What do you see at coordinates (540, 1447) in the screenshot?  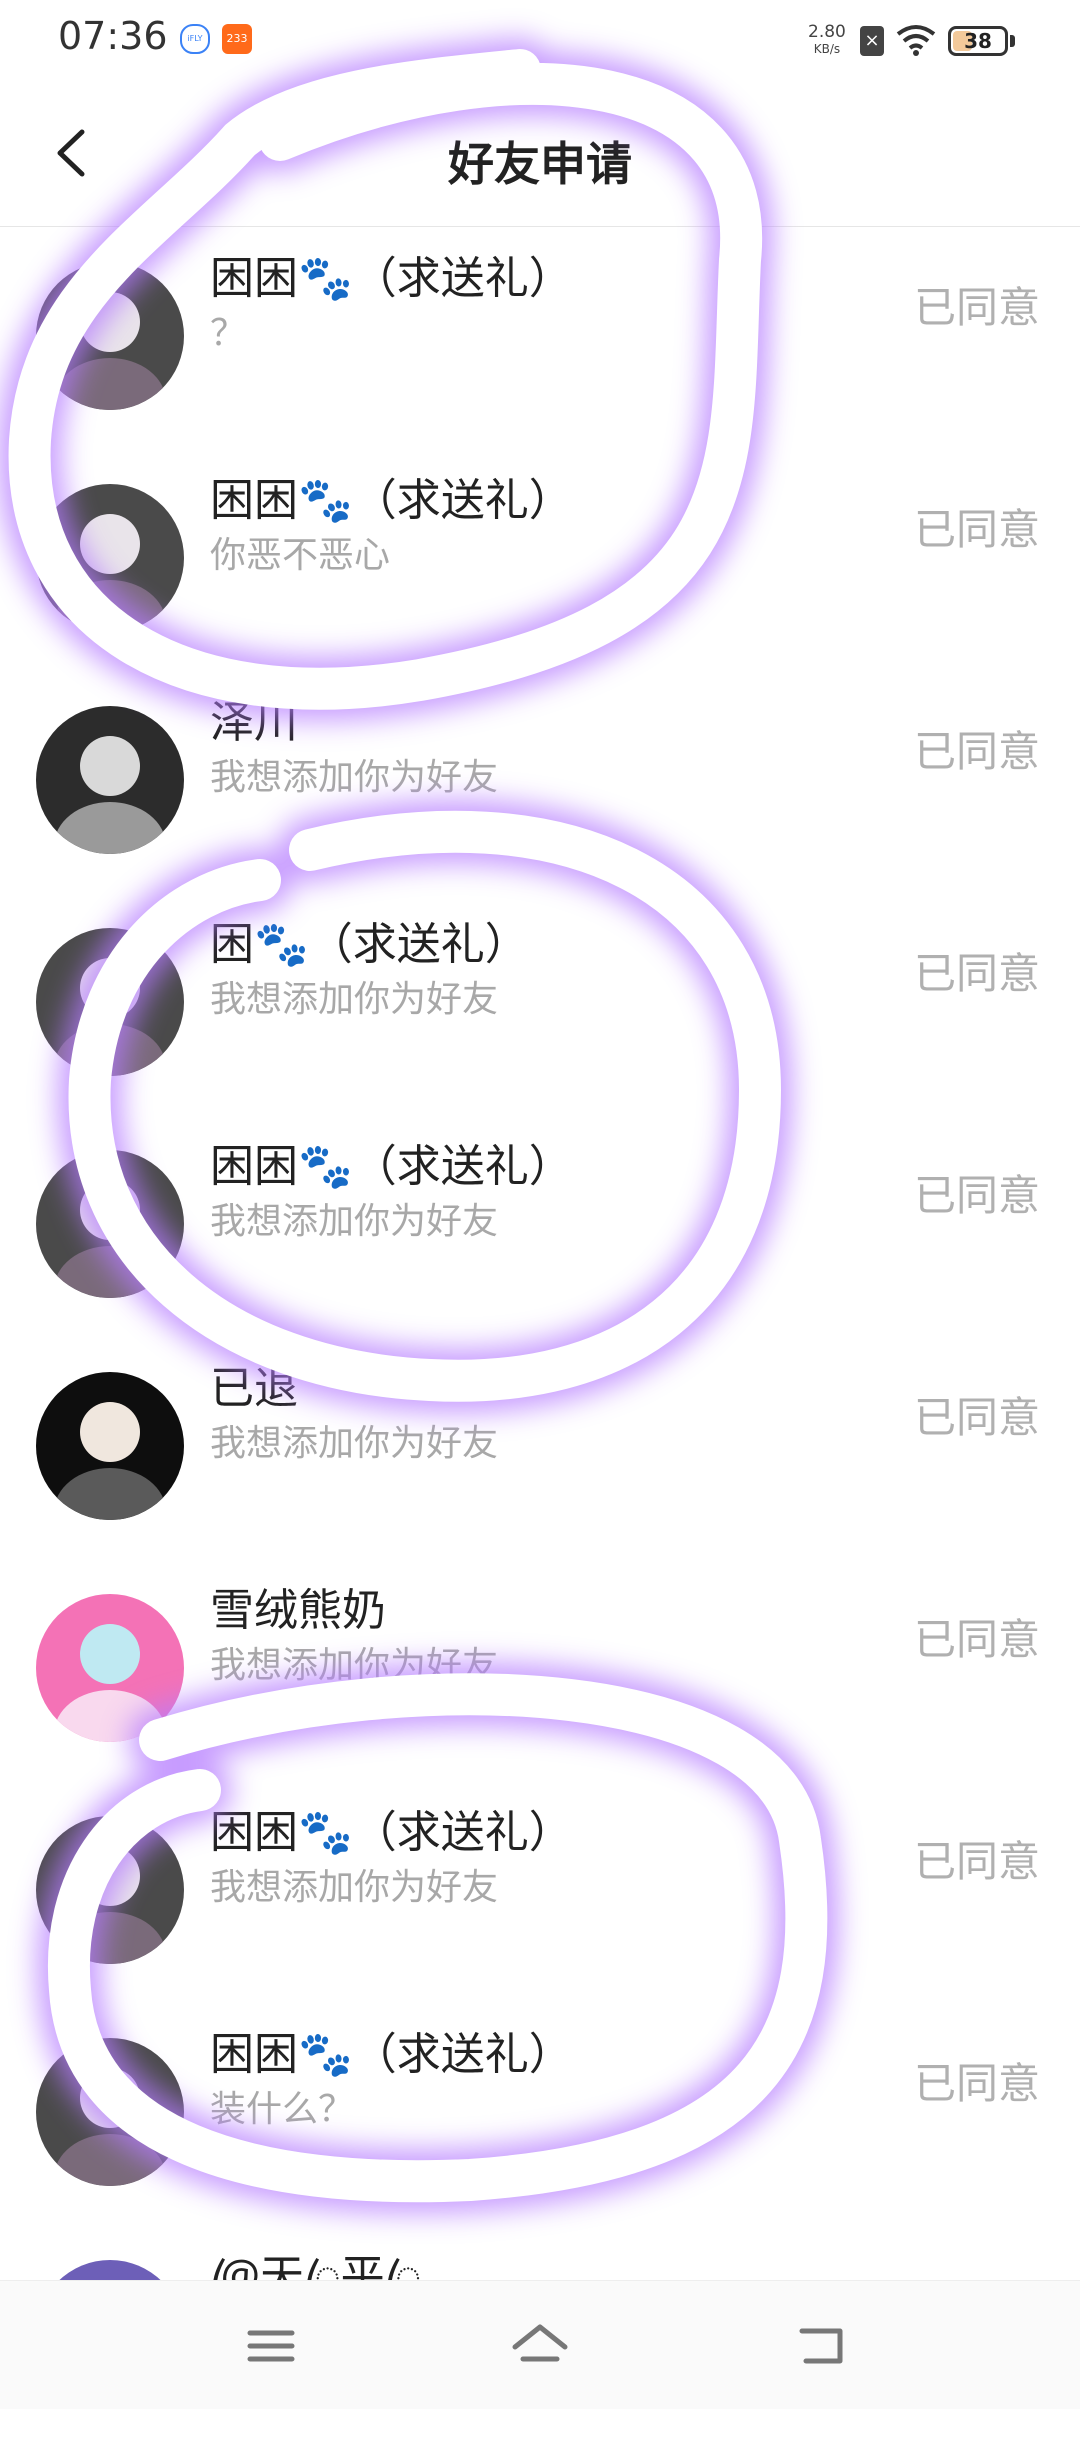 I see `friend-request-row: 已退 我想添加你为好友 已同意` at bounding box center [540, 1447].